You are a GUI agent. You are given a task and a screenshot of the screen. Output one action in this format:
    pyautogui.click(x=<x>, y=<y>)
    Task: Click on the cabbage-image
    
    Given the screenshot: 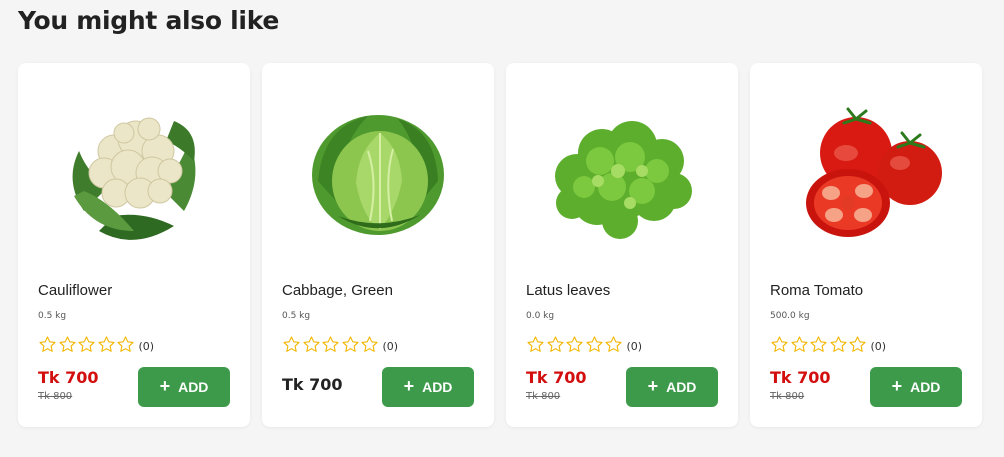 What is the action you would take?
    pyautogui.click(x=378, y=175)
    